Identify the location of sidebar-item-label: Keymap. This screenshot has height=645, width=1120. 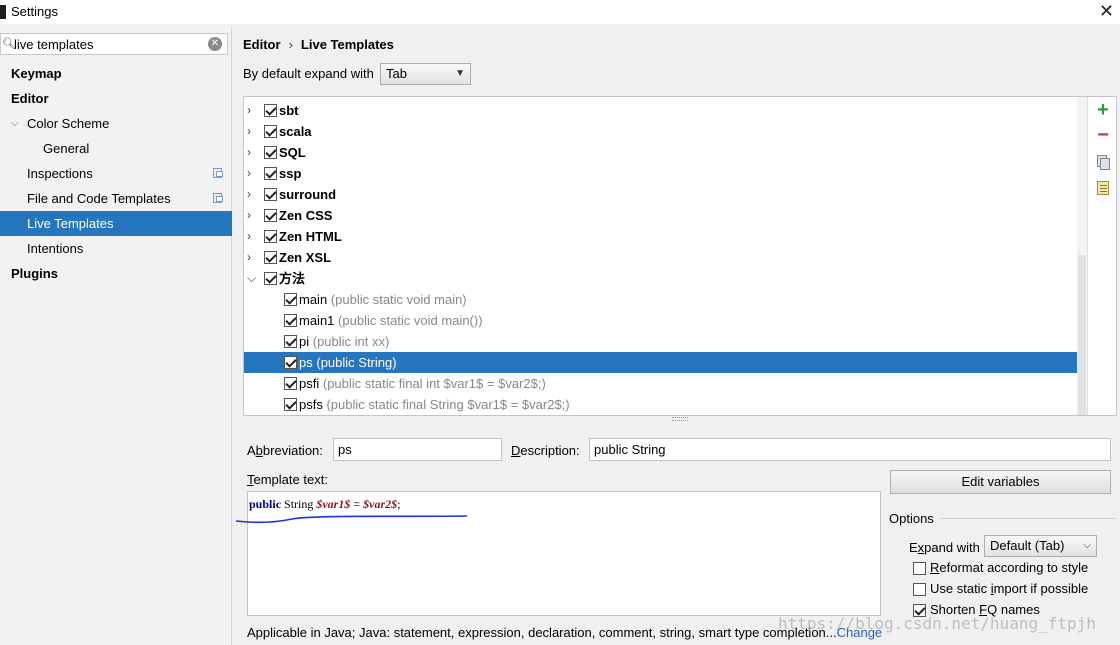
(36, 73).